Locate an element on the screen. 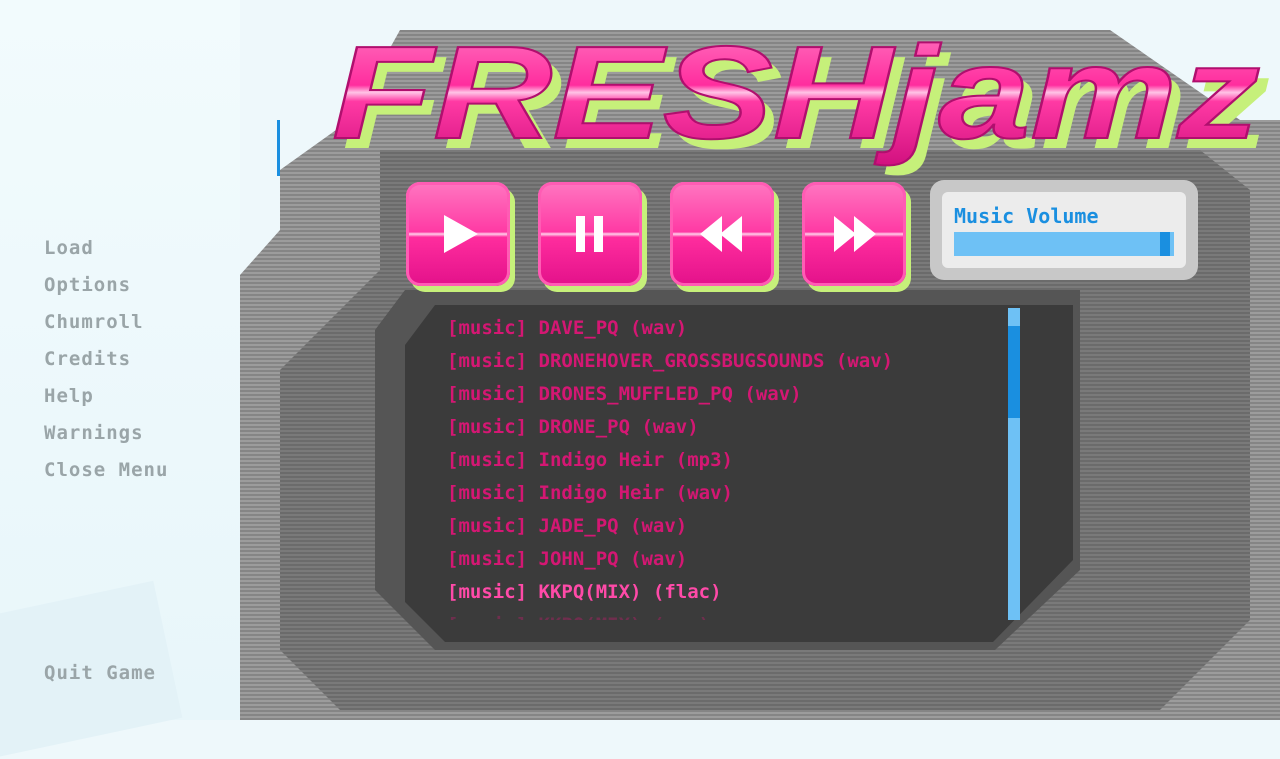 The image size is (1280, 759). music-volume-fill is located at coordinates (1057, 244).